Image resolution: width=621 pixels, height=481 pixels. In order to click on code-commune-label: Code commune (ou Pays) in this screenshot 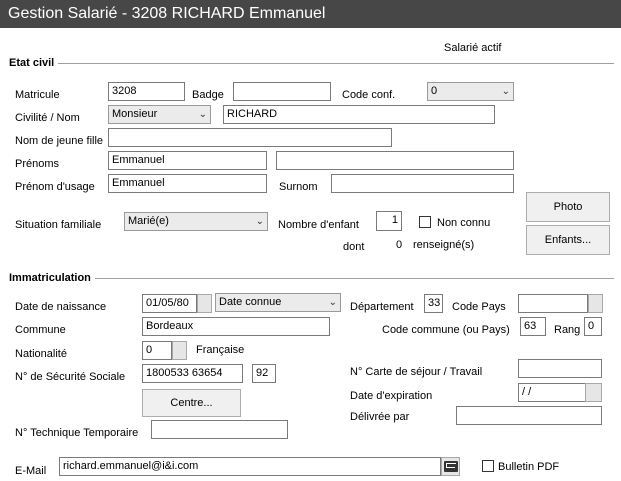, I will do `click(446, 330)`.